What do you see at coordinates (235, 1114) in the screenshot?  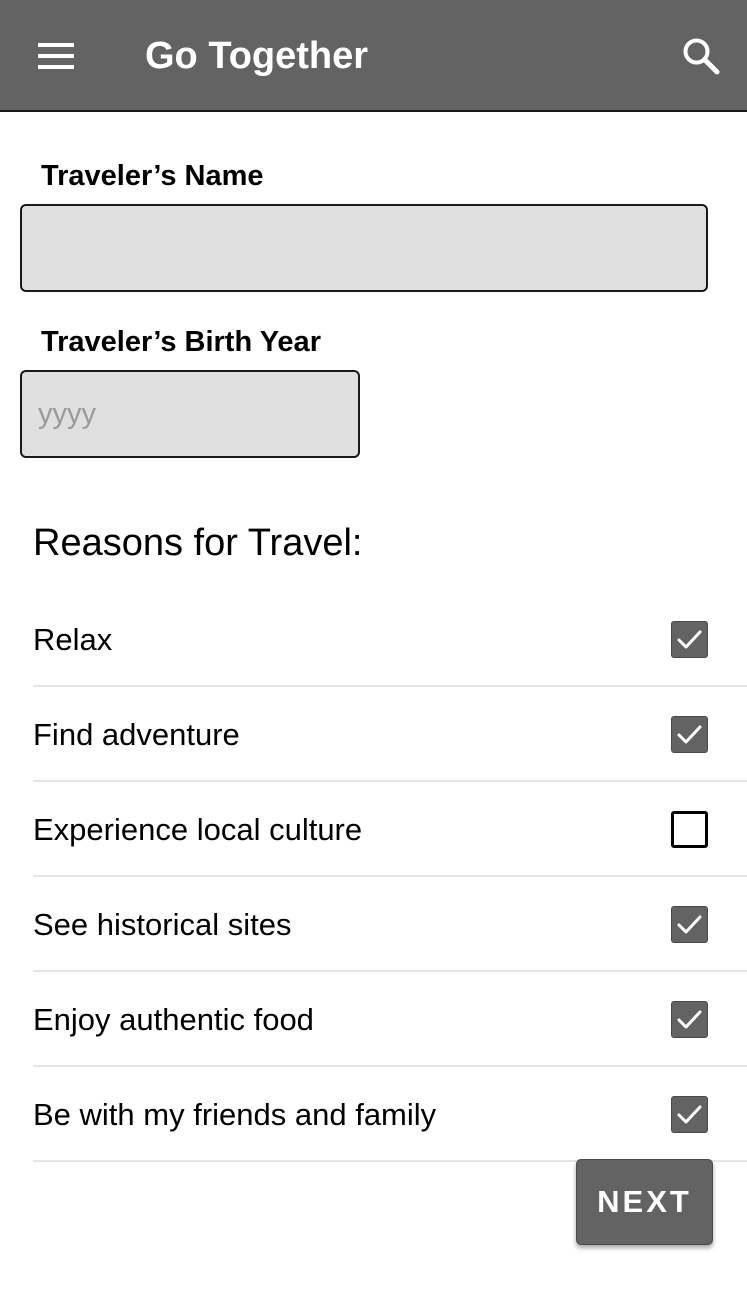 I see `reason-label: Be with my friends and family` at bounding box center [235, 1114].